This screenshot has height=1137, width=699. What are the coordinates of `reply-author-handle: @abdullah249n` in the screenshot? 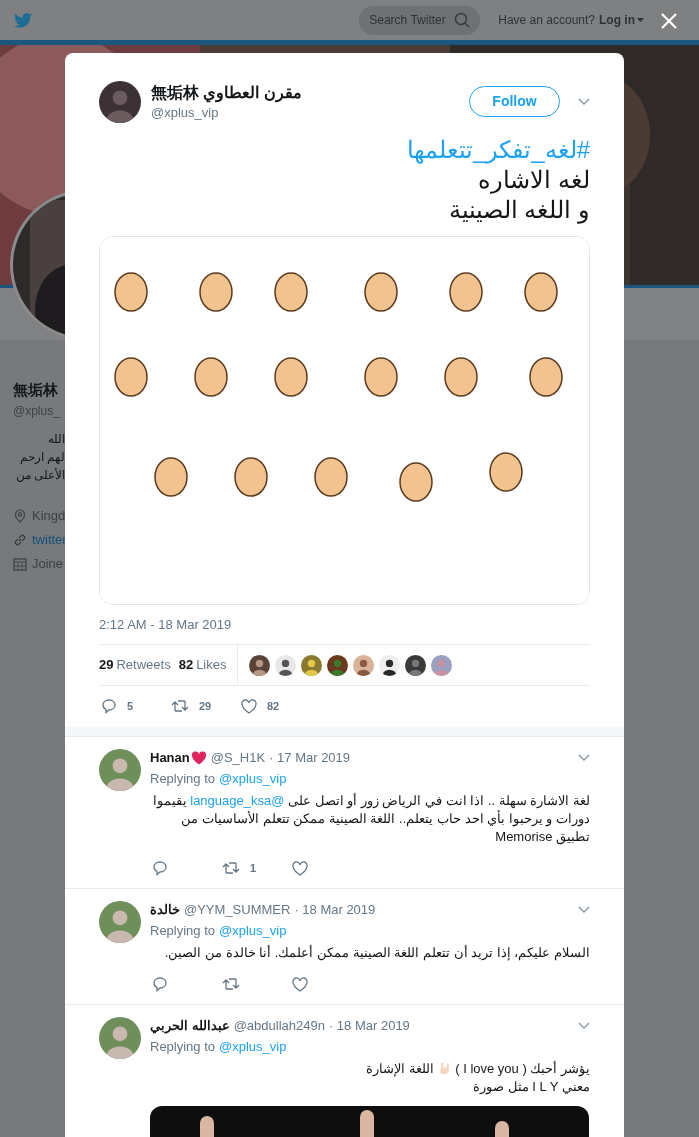 It's located at (279, 1026).